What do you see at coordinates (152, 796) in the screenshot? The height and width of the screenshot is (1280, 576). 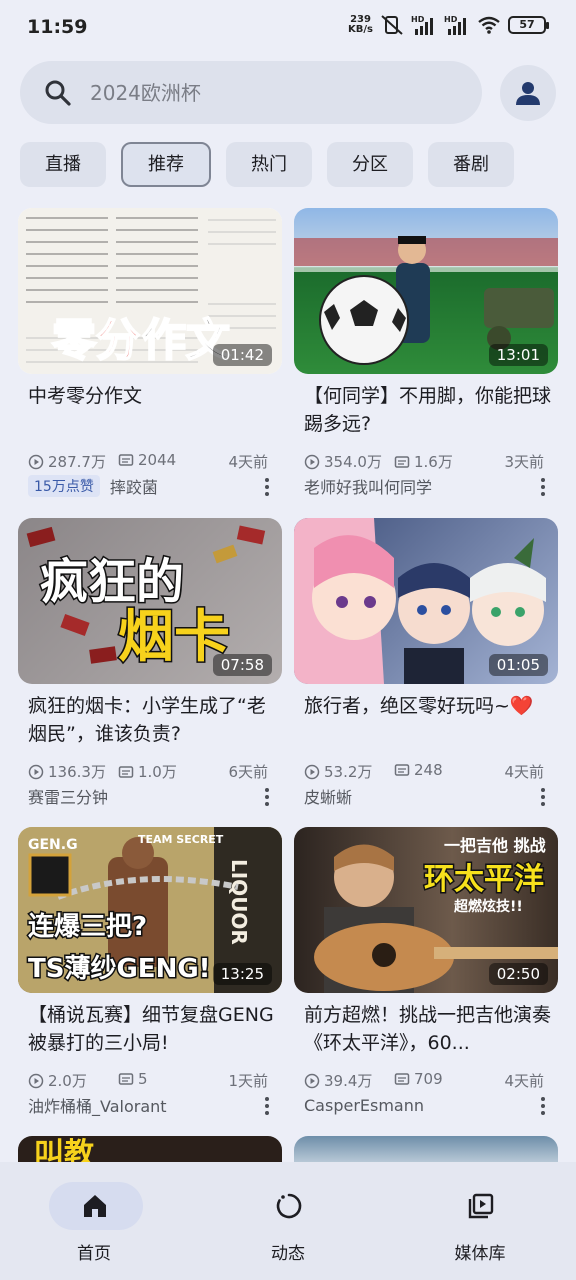 I see `video-author-row: 赛雷三分钟` at bounding box center [152, 796].